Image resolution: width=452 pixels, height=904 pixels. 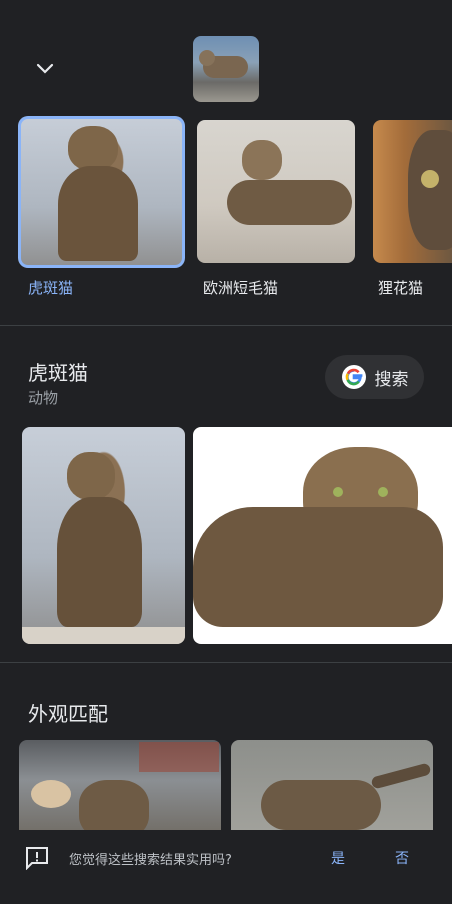 I want to click on entity-subtitle: 动物, so click(x=43, y=398).